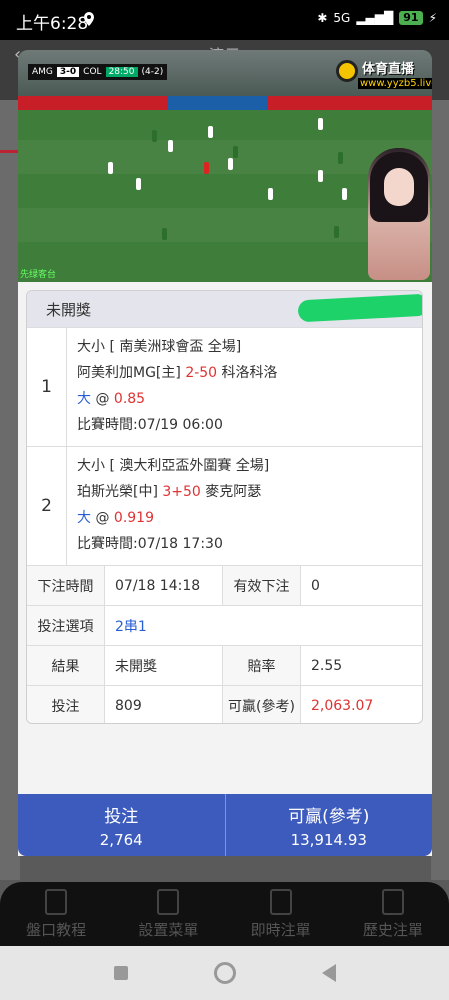 The image size is (449, 1000). What do you see at coordinates (42, 72) in the screenshot?
I see `home-team: AMG` at bounding box center [42, 72].